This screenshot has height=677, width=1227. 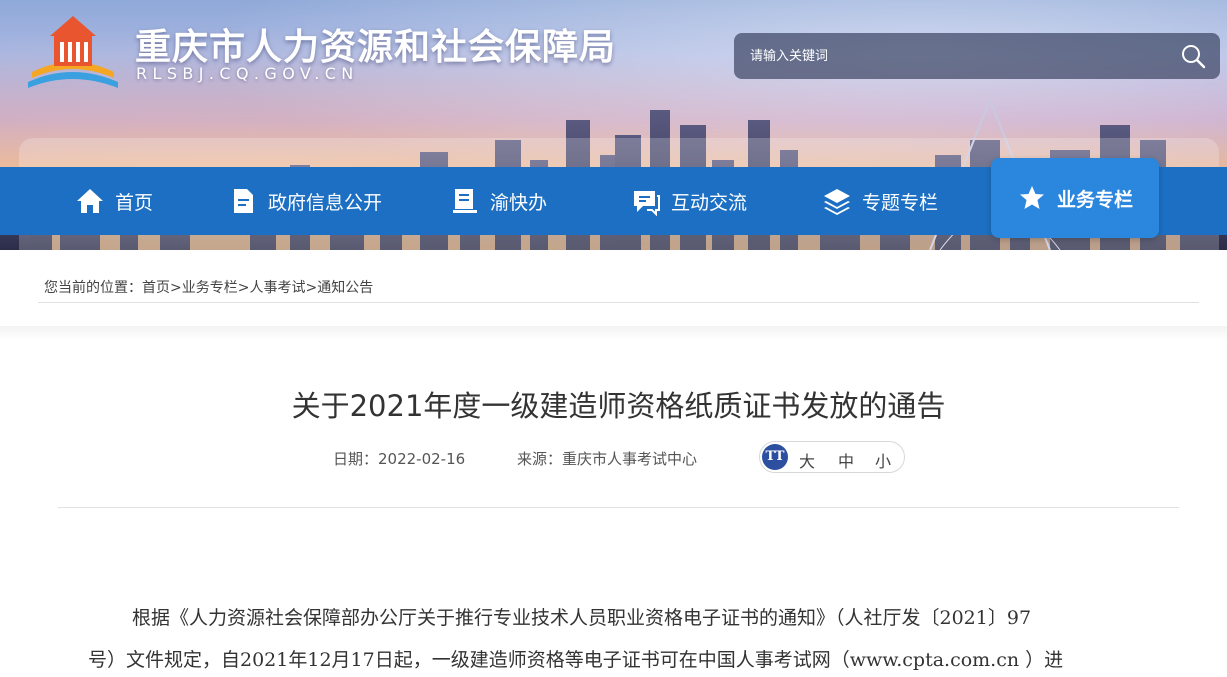 I want to click on nav-item-yukuaiban: 渝快办, so click(x=498, y=201).